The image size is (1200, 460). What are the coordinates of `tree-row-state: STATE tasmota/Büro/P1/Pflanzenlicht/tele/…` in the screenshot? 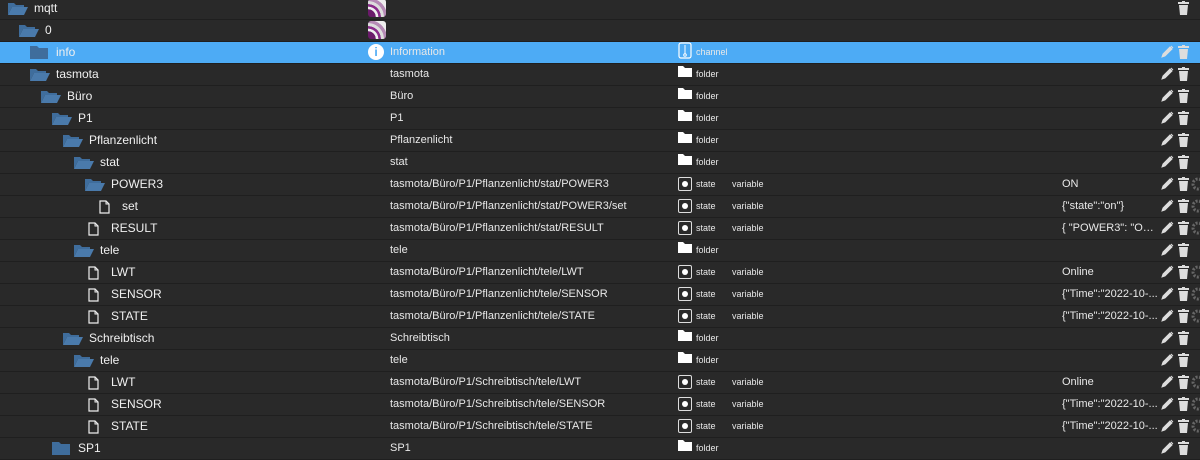 It's located at (600, 317).